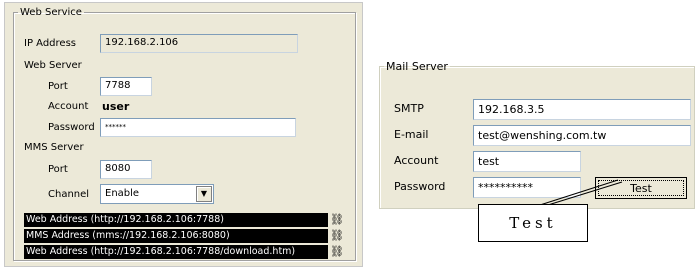 The width and height of the screenshot is (698, 269). Describe the element at coordinates (581, 192) in the screenshot. I see `callout-pointer` at that location.